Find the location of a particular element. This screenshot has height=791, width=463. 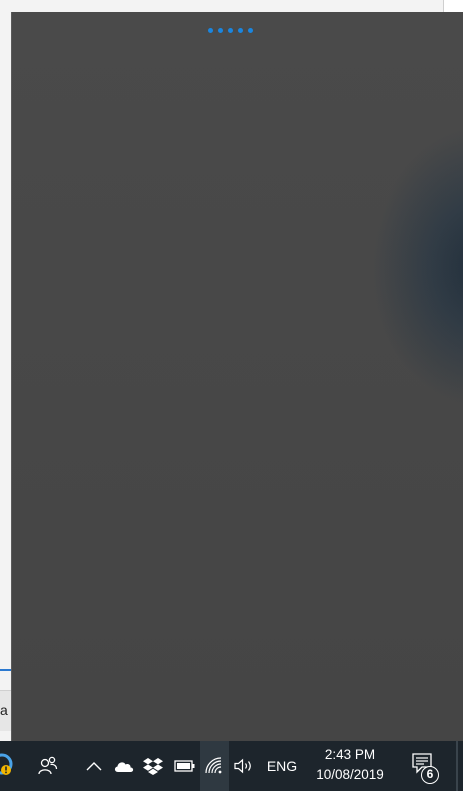

background-window-accent-line is located at coordinates (6, 670).